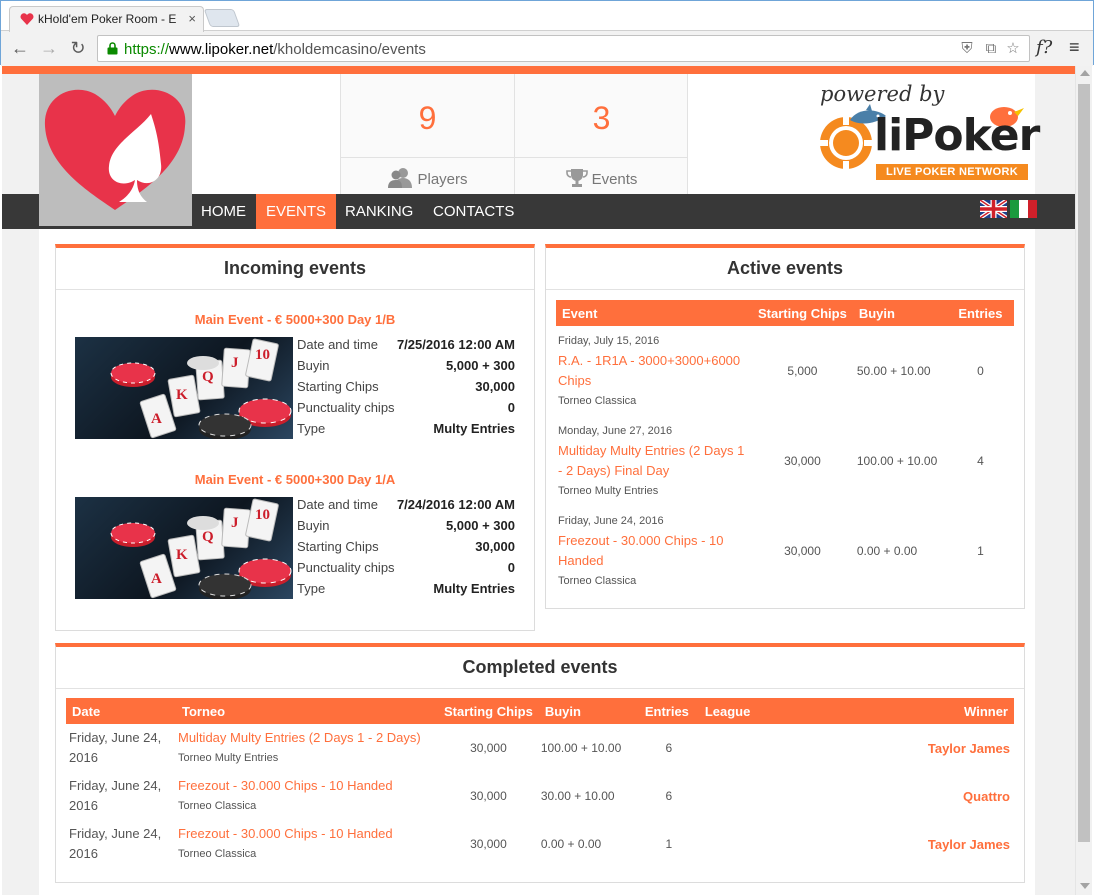  I want to click on nav-item-contacts: CONTACTS, so click(473, 211).